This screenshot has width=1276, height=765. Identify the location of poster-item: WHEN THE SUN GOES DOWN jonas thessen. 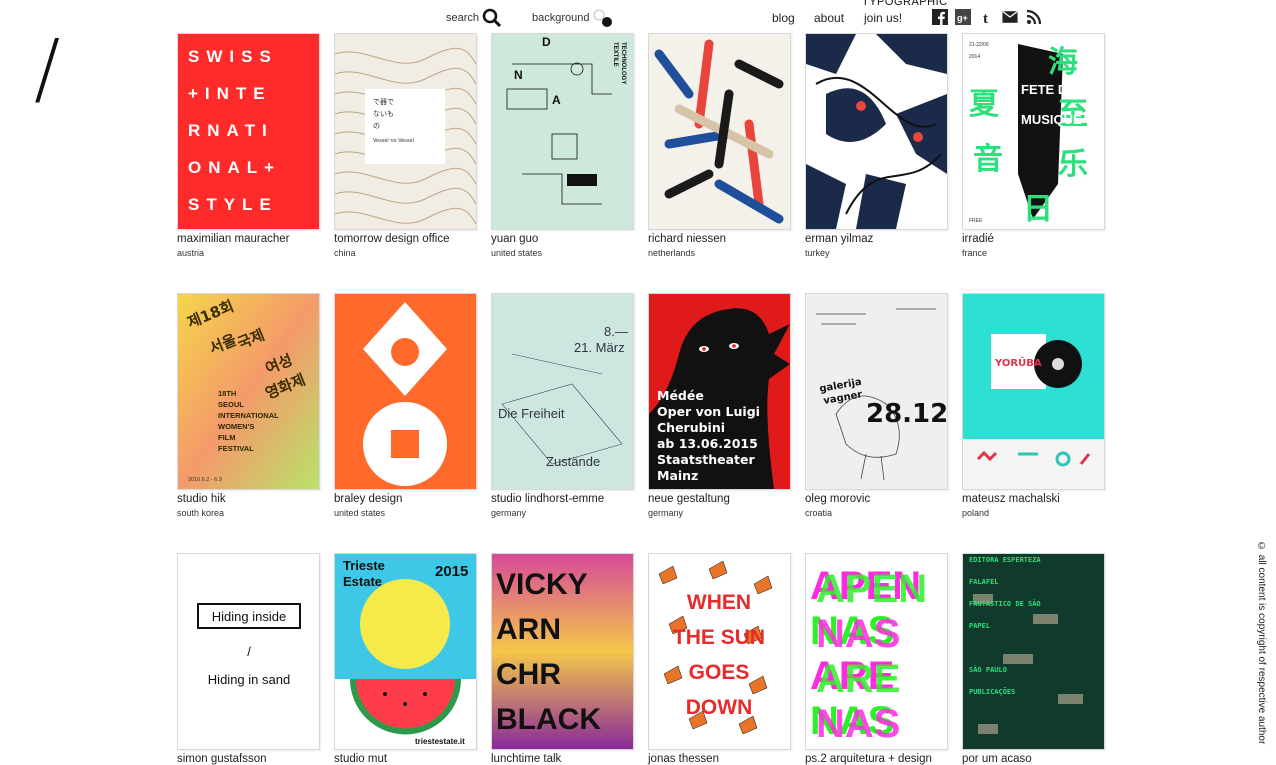
(719, 659).